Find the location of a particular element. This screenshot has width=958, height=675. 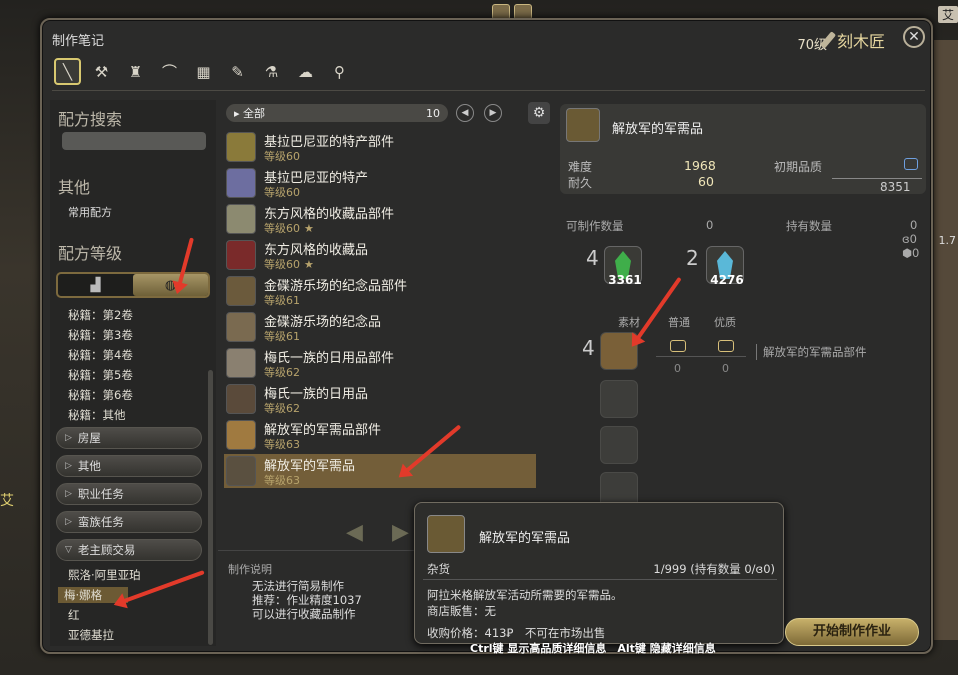

recipe-row: 基拉巴尼亚的特产 等级60 is located at coordinates (380, 183).